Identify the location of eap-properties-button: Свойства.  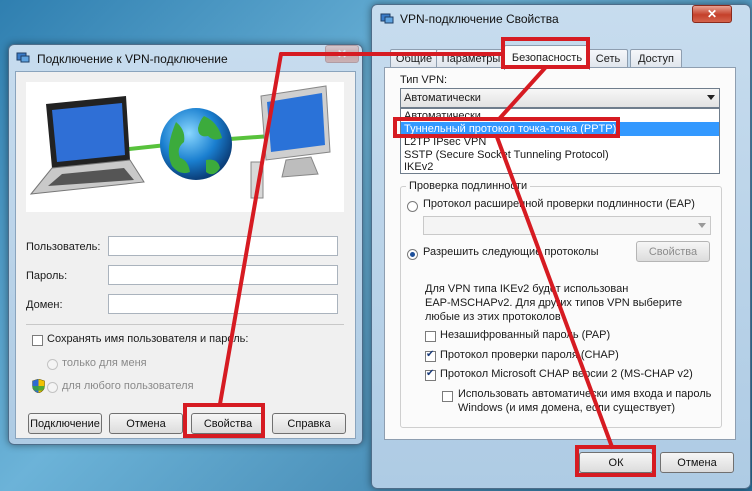
(673, 251).